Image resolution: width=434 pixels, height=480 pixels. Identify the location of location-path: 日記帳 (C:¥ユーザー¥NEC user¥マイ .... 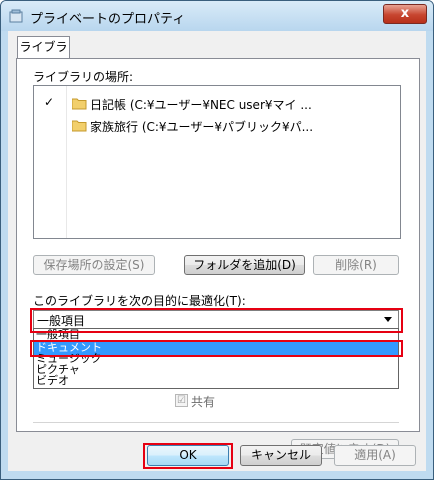
(201, 105).